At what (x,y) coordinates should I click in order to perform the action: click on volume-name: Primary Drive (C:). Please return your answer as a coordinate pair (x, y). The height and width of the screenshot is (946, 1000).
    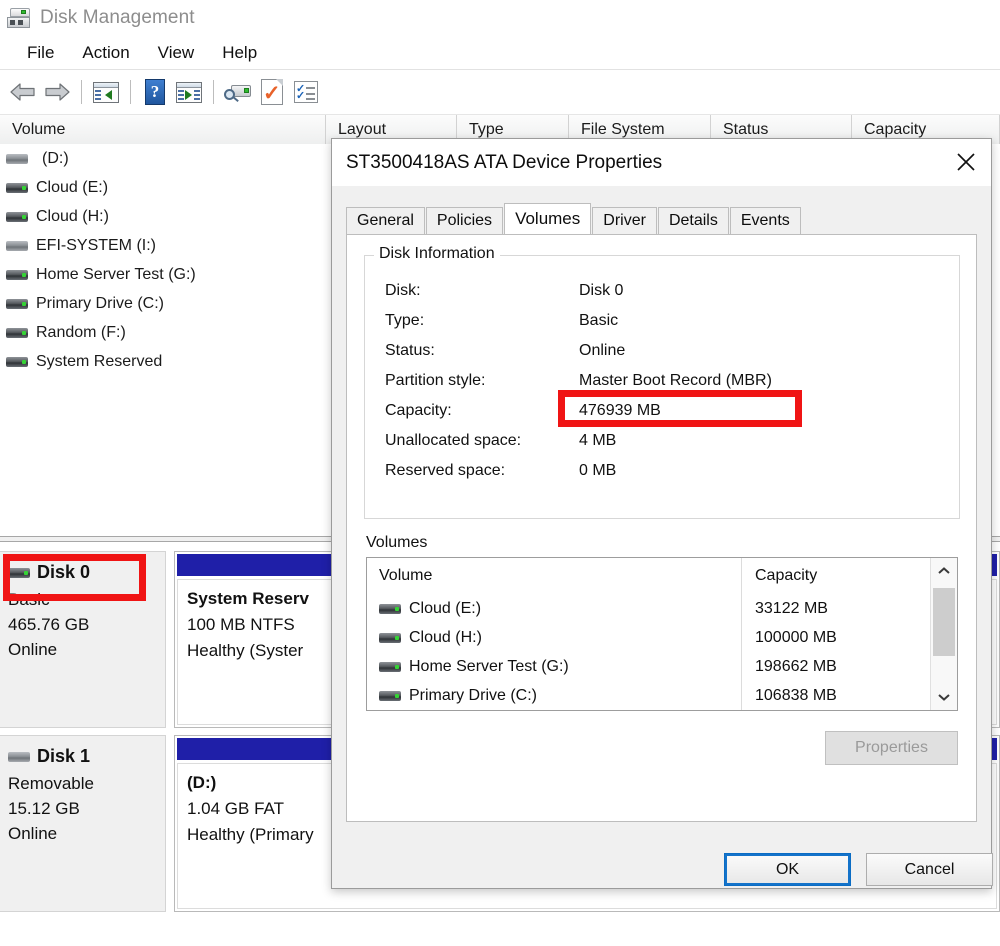
    Looking at the image, I should click on (100, 303).